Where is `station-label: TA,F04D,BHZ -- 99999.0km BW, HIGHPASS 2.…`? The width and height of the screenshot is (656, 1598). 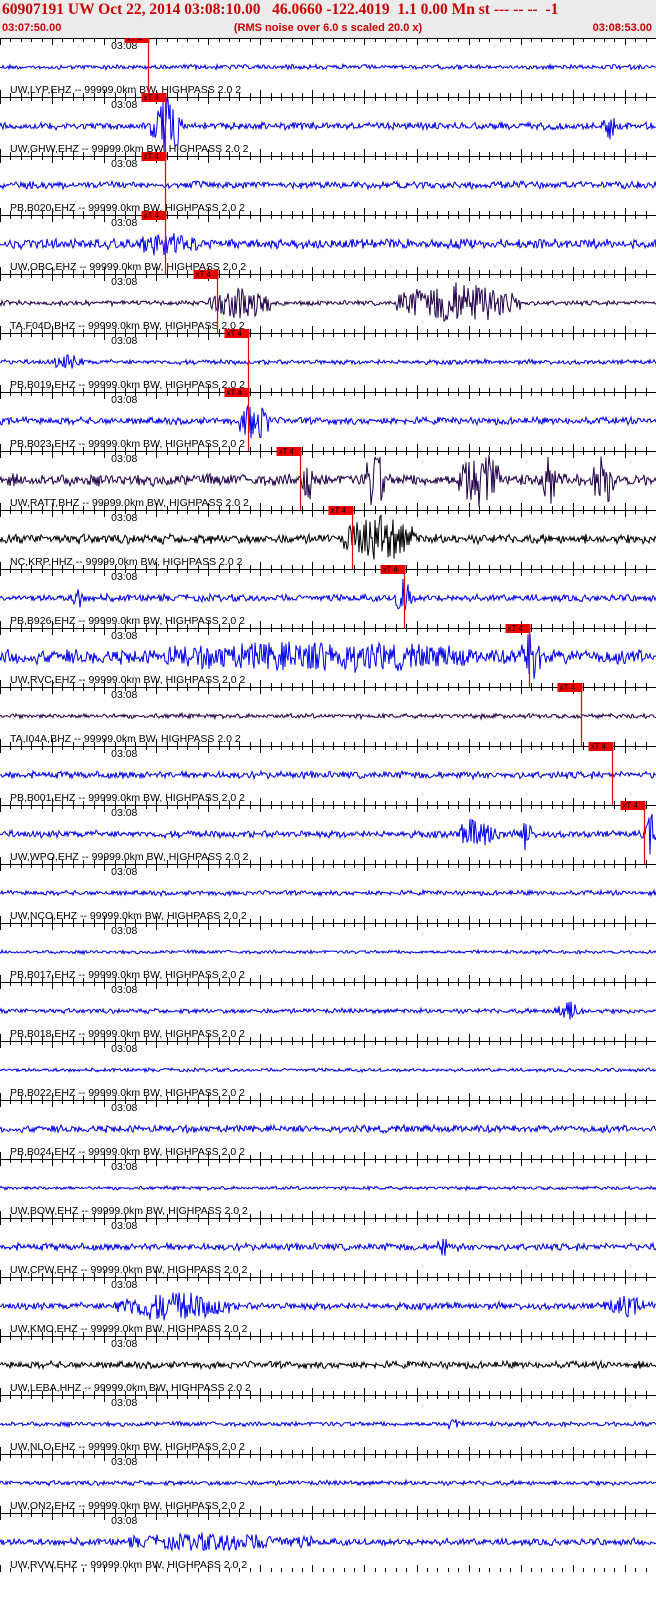
station-label: TA,F04D,BHZ -- 99999.0km BW, HIGHPASS 2.… is located at coordinates (127, 326).